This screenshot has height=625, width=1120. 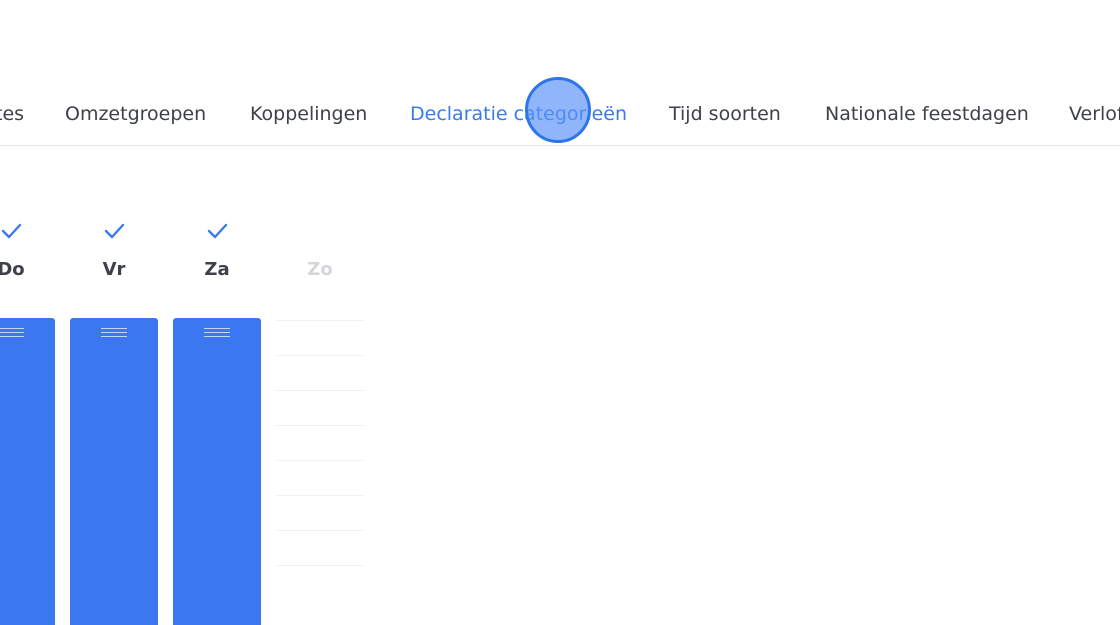 What do you see at coordinates (1094, 114) in the screenshot?
I see `tab-verlof: Verlof` at bounding box center [1094, 114].